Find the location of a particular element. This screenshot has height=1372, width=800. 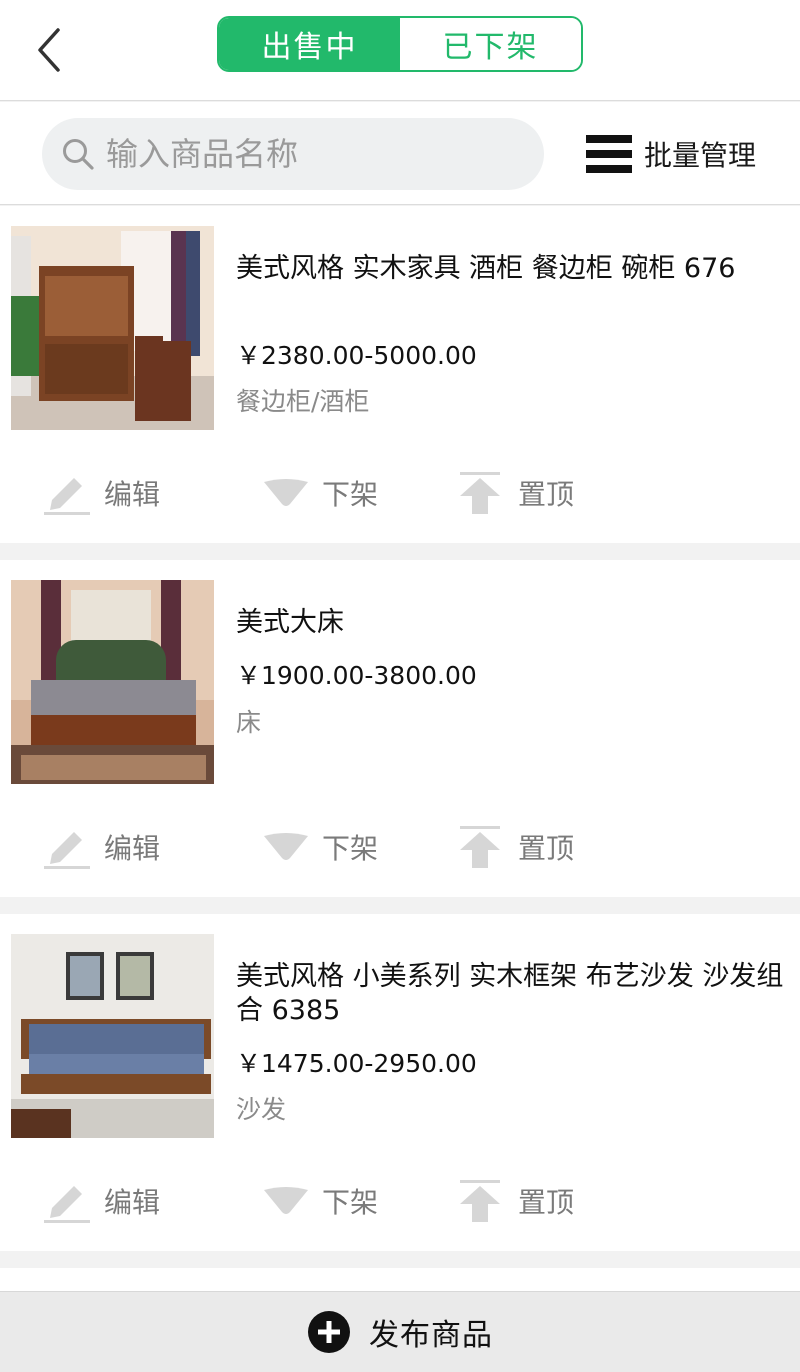

sofa-photo is located at coordinates (112, 1036).